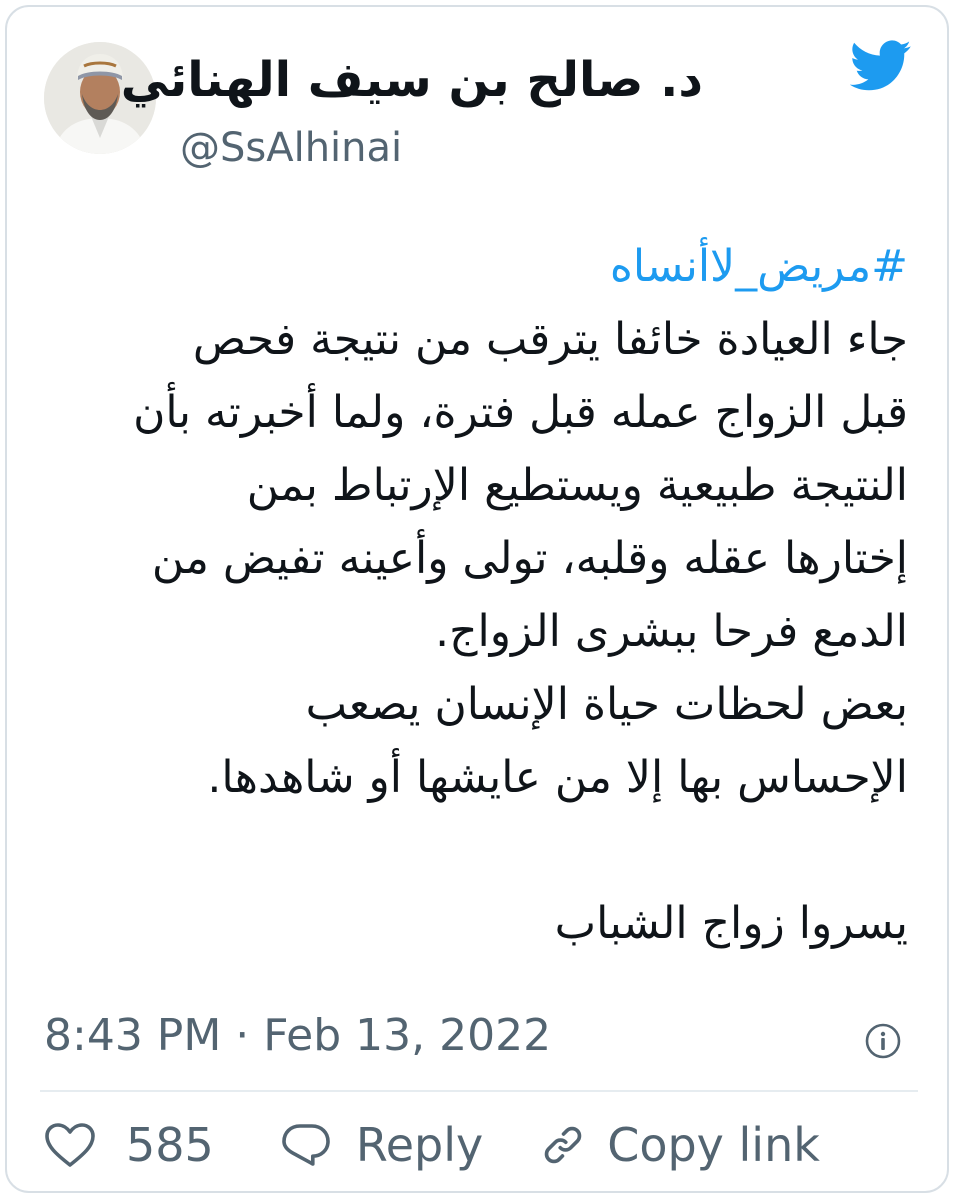 The height and width of the screenshot is (1200, 958). Describe the element at coordinates (297, 1036) in the screenshot. I see `tweet-timestamp: 8:43 PM · Feb 13, 2022` at that location.